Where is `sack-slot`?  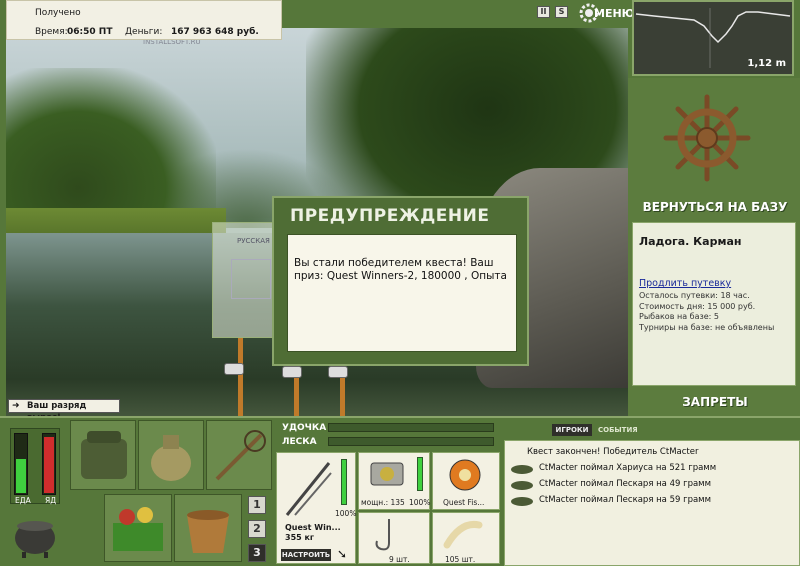 sack-slot is located at coordinates (171, 455).